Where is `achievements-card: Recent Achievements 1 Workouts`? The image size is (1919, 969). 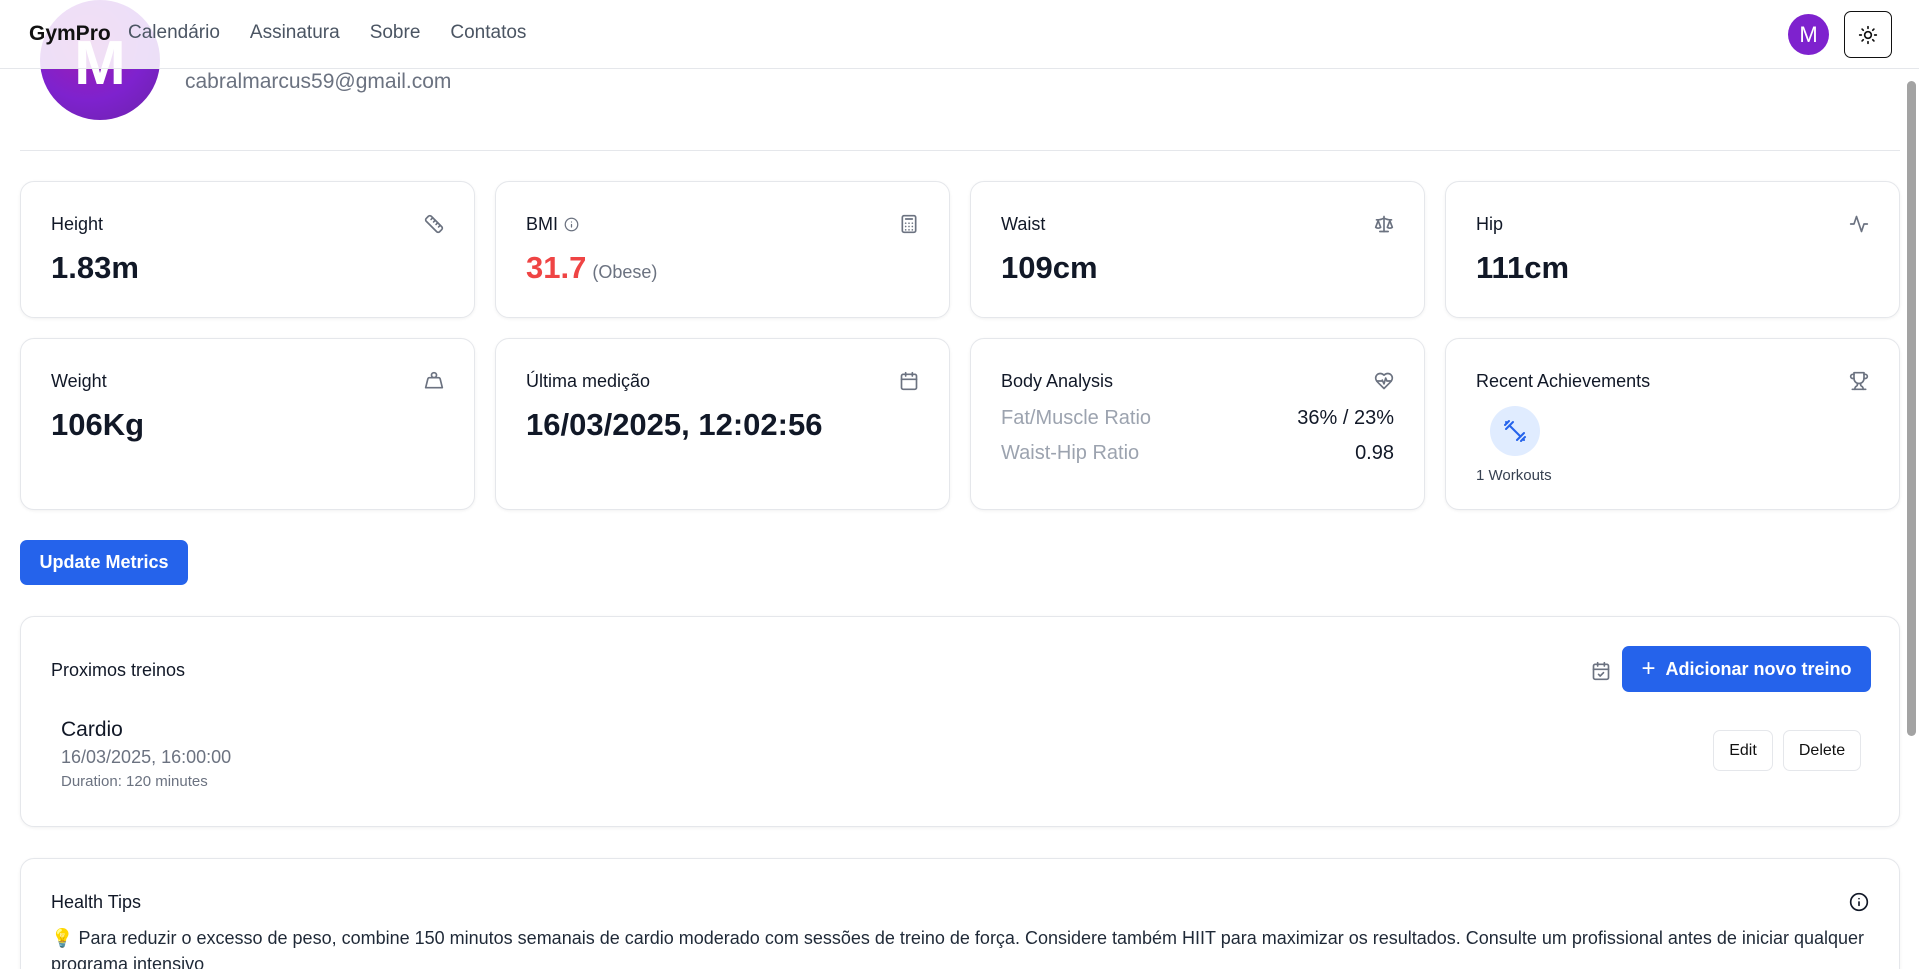 achievements-card: Recent Achievements 1 Workouts is located at coordinates (1672, 424).